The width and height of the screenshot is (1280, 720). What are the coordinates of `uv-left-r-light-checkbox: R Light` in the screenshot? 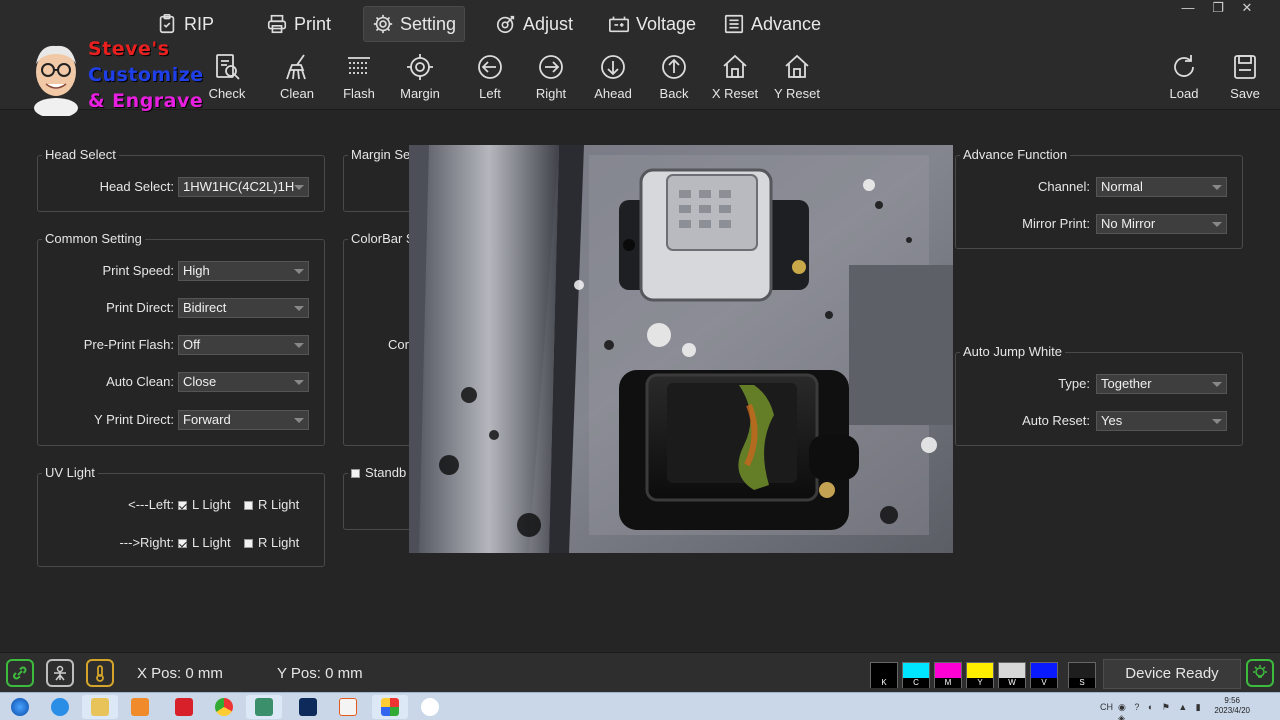 It's located at (271, 504).